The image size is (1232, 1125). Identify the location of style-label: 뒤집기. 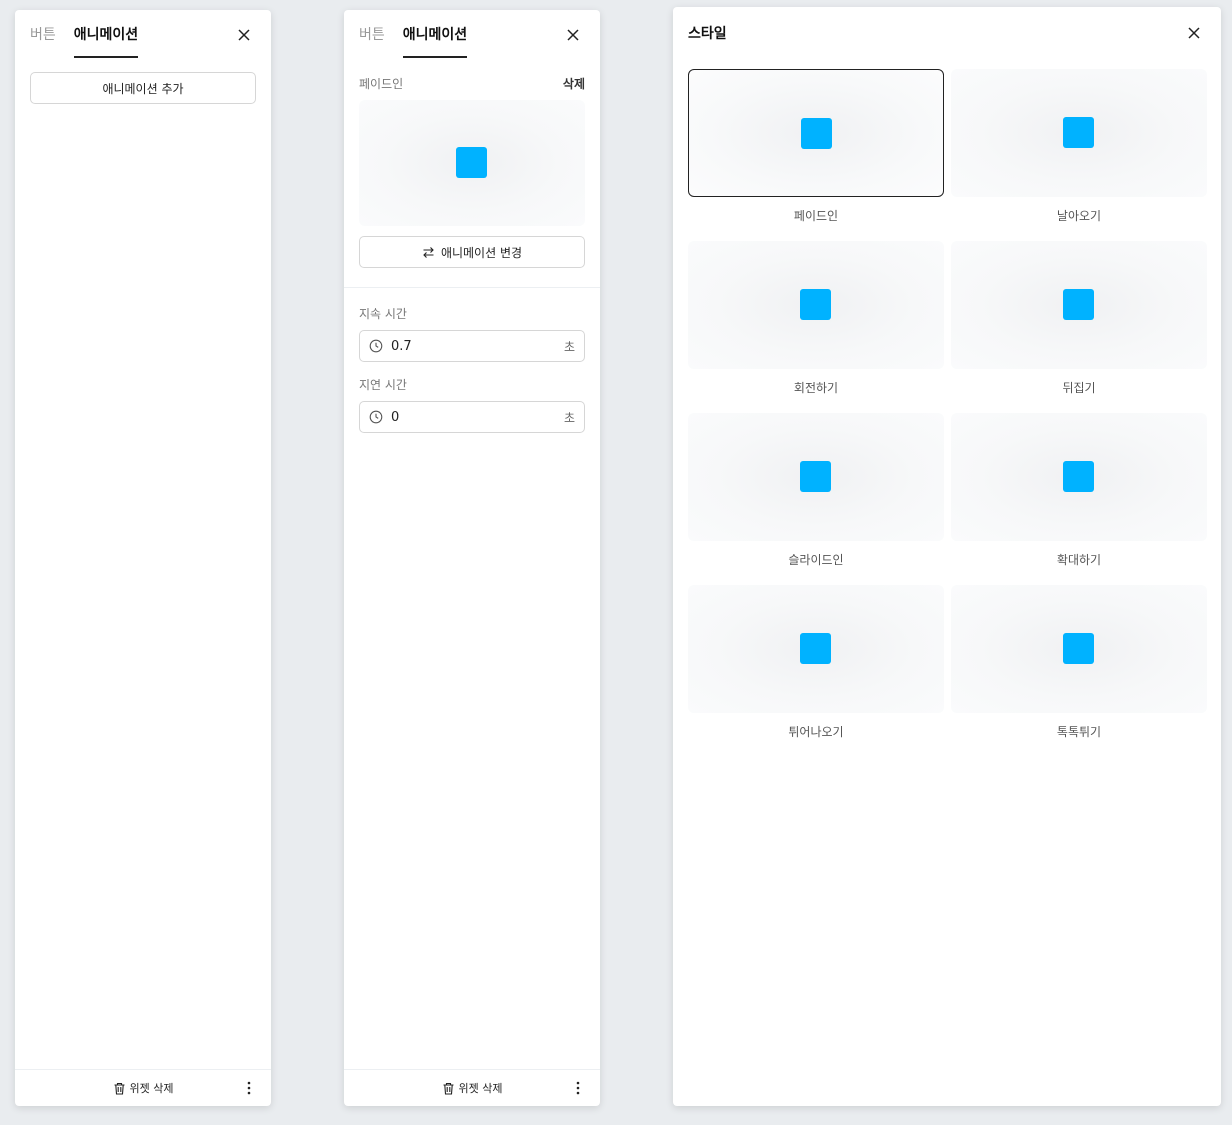
(1079, 388).